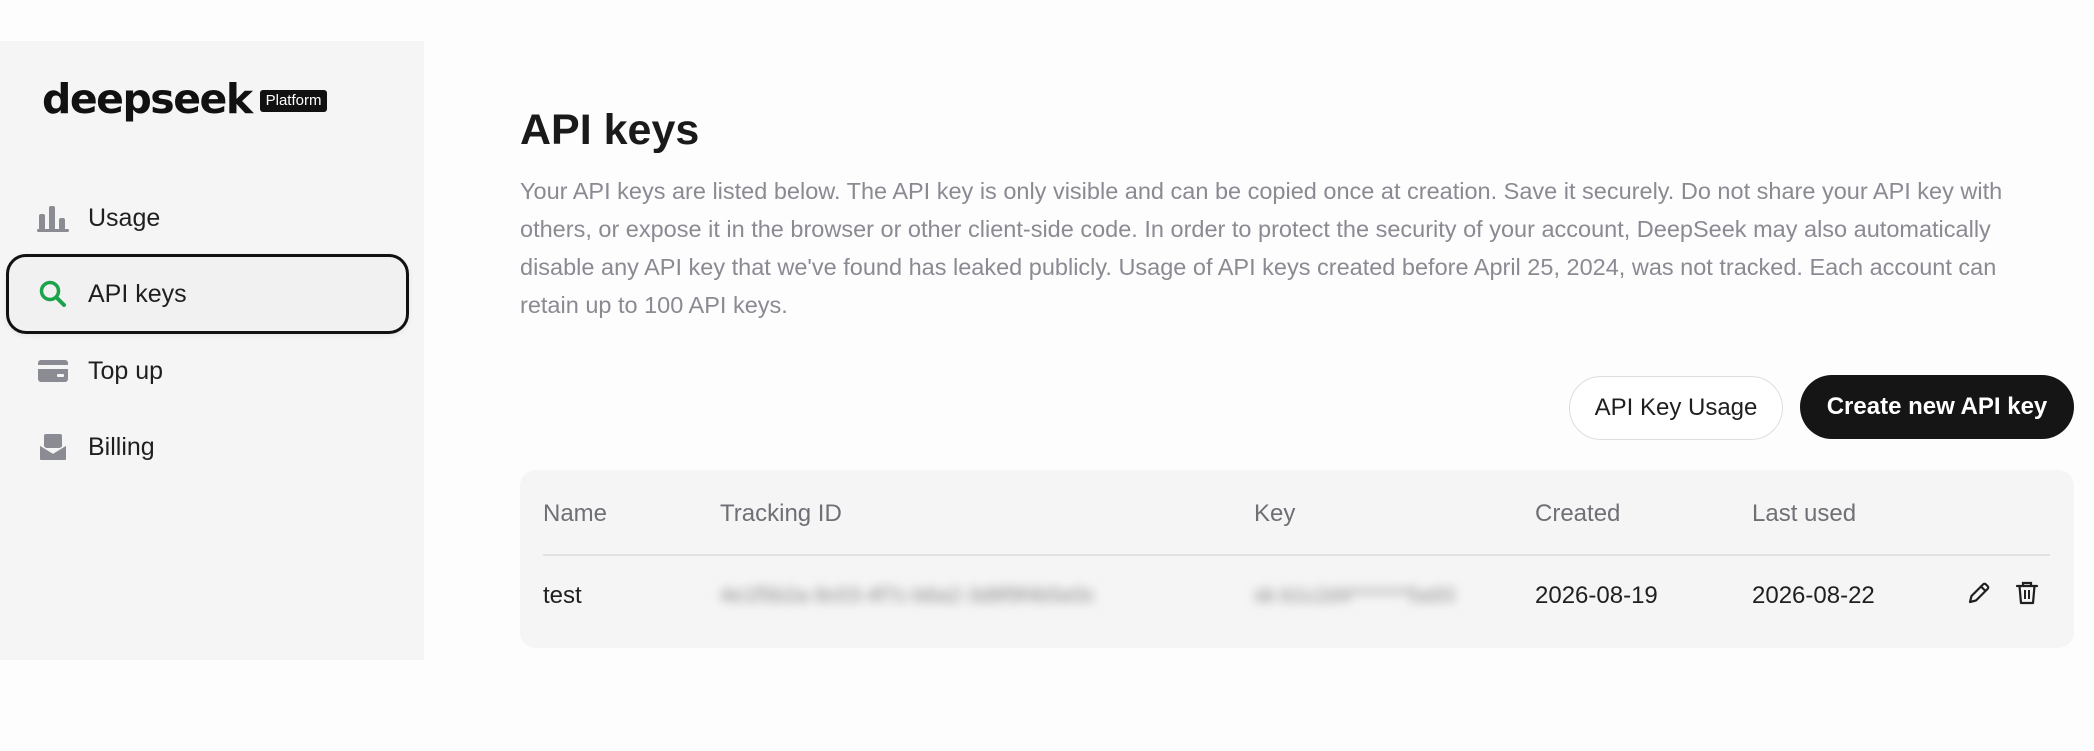  What do you see at coordinates (147, 99) in the screenshot?
I see `brand-name: deepseek` at bounding box center [147, 99].